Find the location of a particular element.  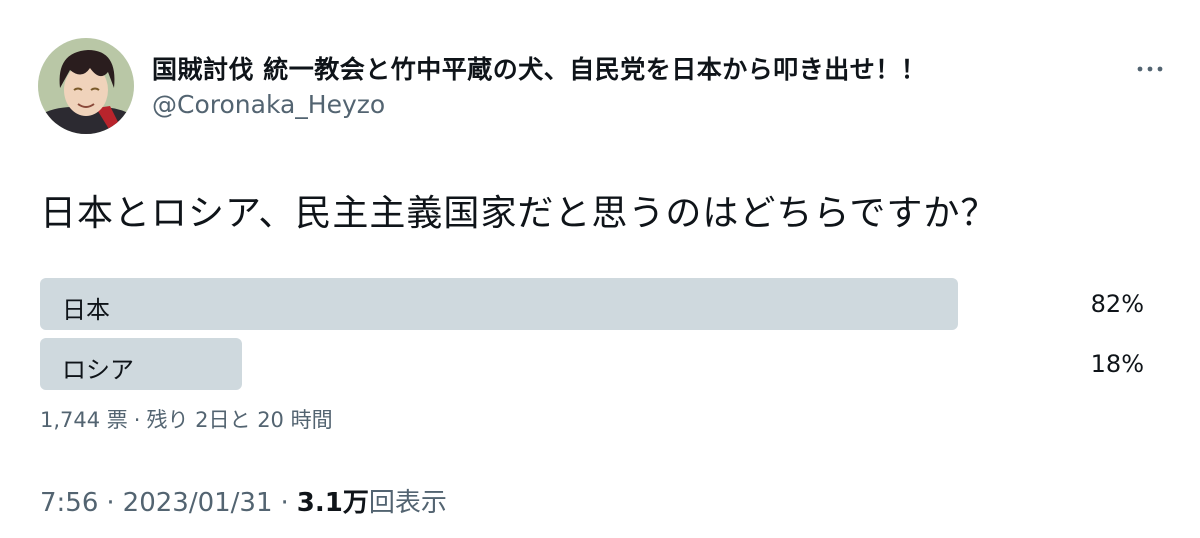

views-count: 3.1万 is located at coordinates (332, 503).